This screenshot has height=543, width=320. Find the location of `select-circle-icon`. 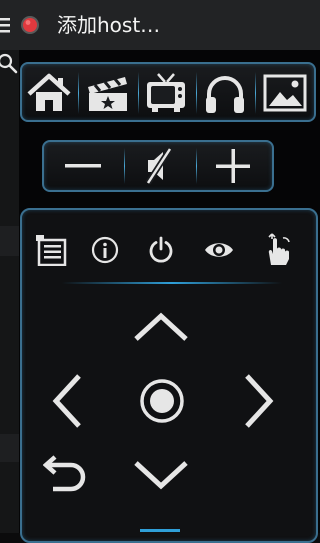

select-circle-icon is located at coordinates (162, 401).